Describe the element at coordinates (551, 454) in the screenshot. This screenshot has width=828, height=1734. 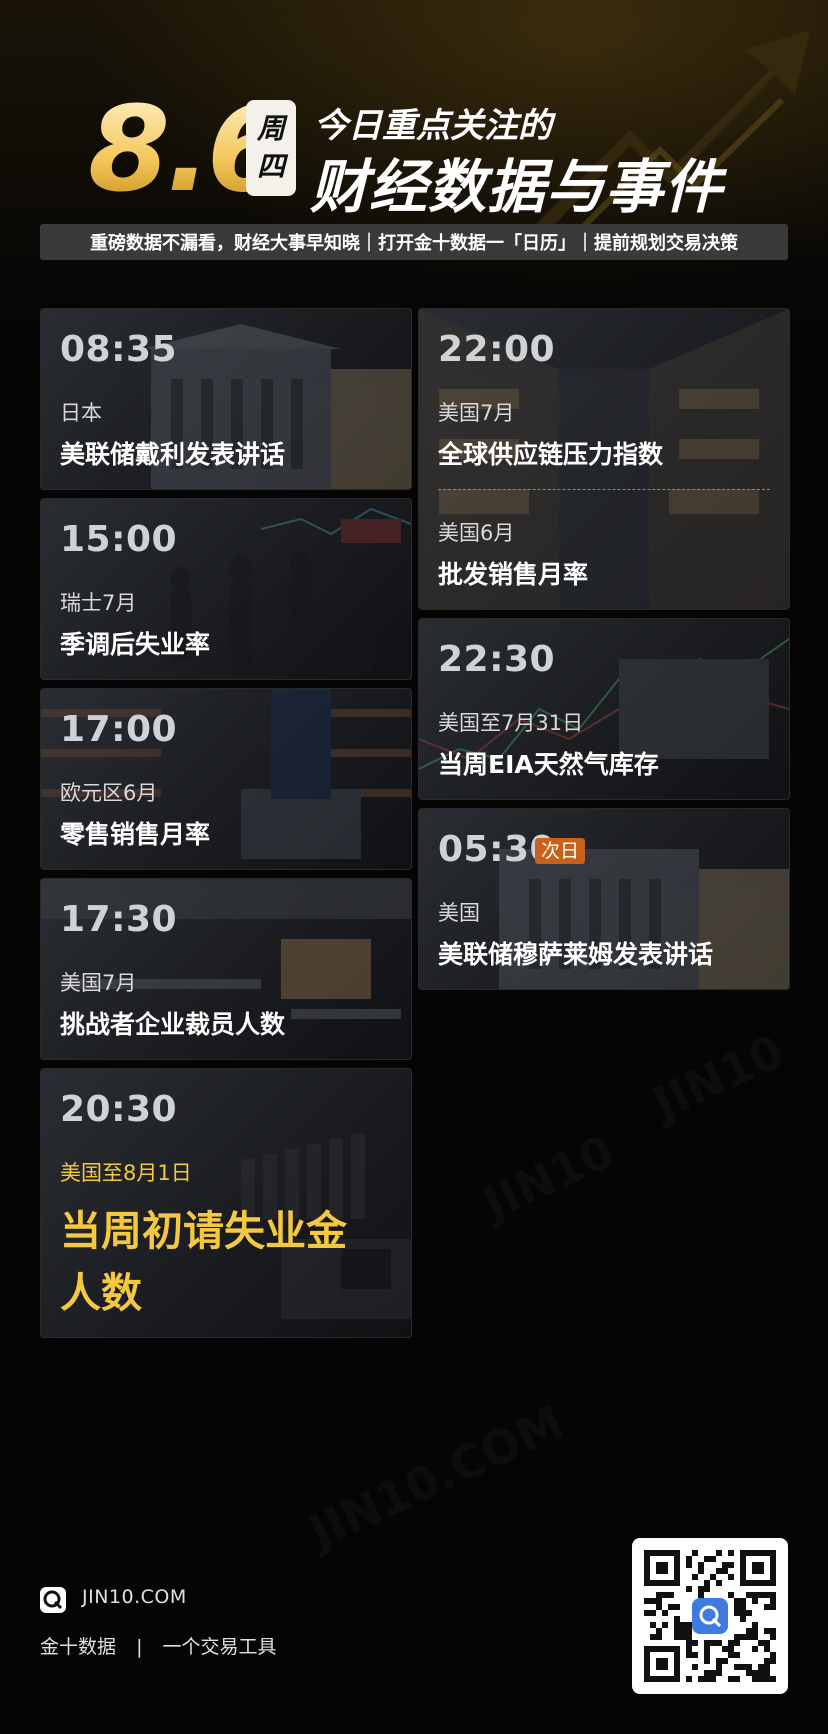
I see `event-title: 全球供应链压力指数` at that location.